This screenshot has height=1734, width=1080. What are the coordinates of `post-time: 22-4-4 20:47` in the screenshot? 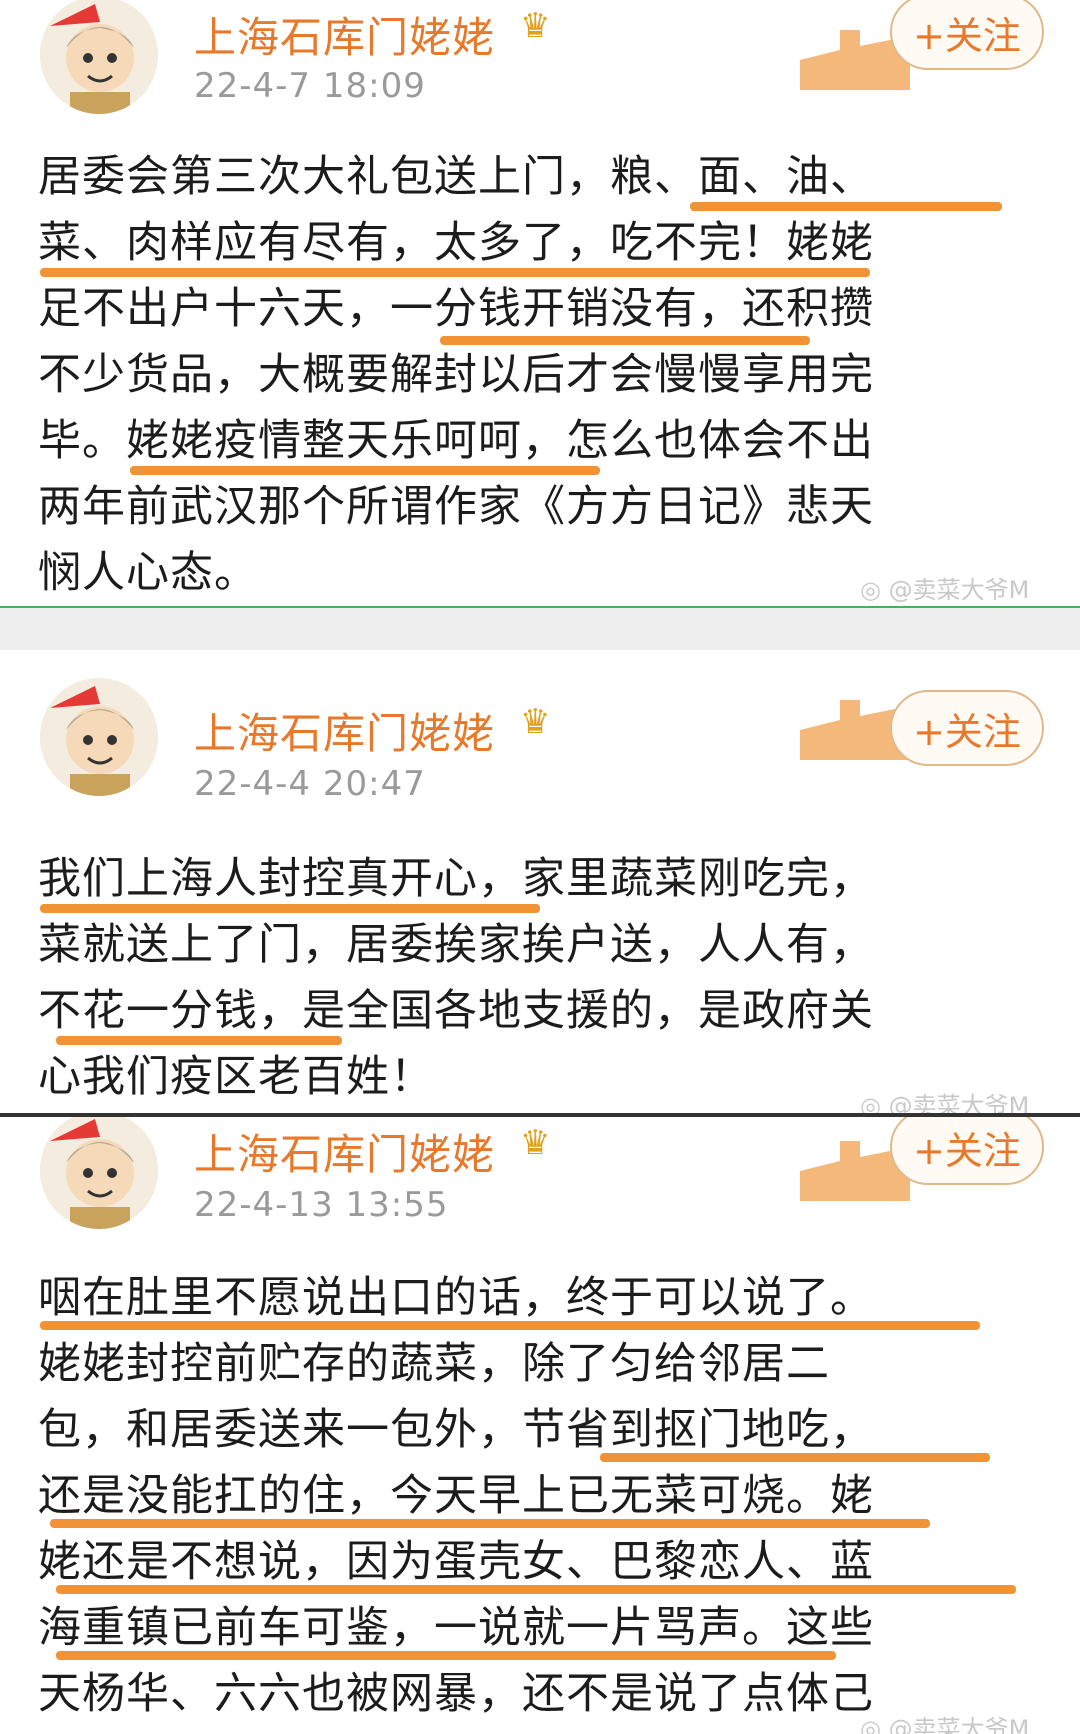 It's located at (310, 784).